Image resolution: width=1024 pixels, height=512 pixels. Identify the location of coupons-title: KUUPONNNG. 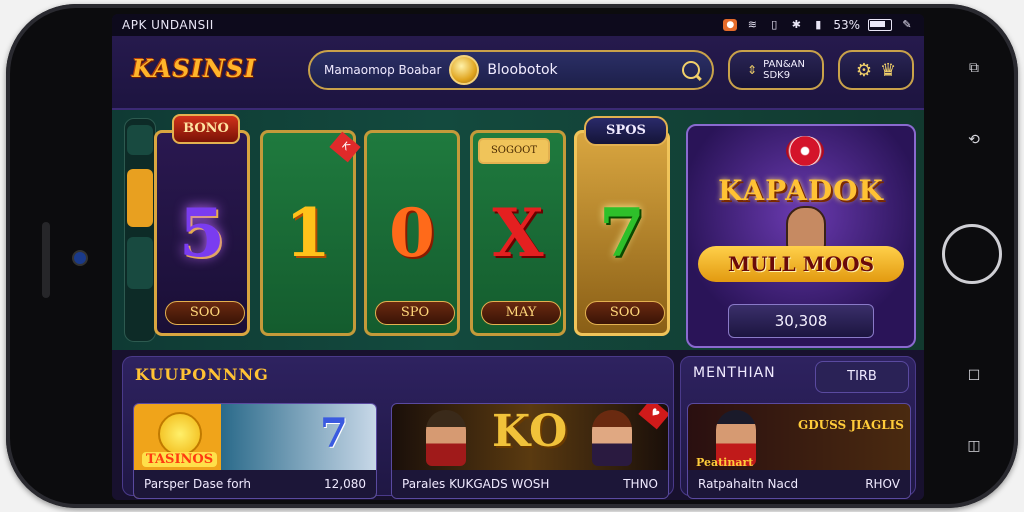
(202, 374).